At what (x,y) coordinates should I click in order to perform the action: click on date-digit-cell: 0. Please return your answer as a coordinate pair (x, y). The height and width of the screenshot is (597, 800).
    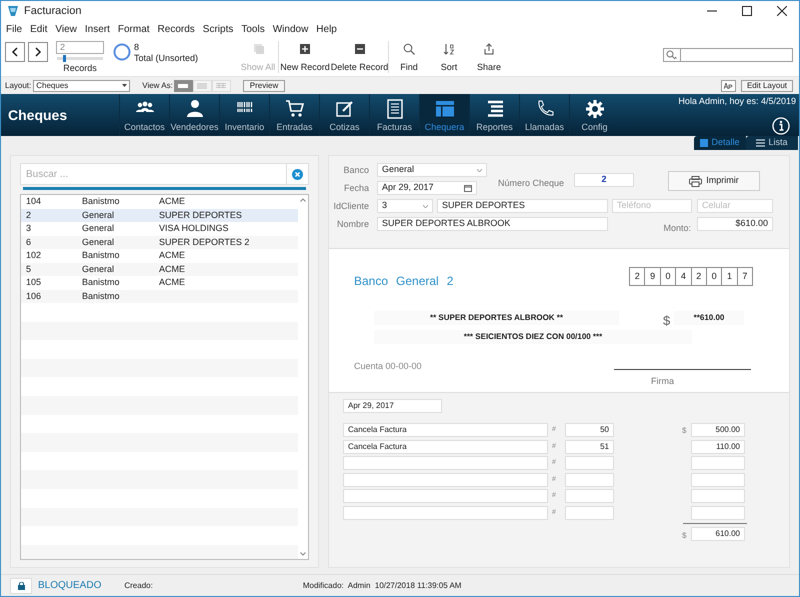
    Looking at the image, I should click on (668, 277).